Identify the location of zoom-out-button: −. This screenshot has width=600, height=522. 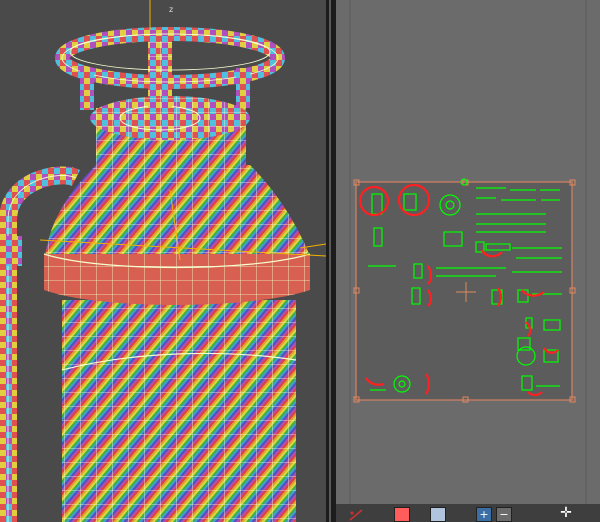
(504, 514).